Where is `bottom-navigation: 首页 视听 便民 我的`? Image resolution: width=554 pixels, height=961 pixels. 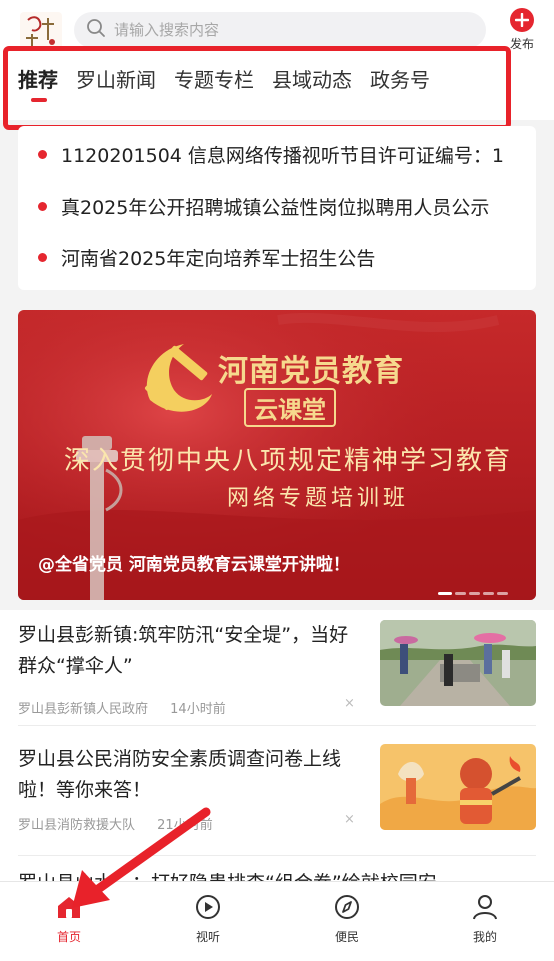
bottom-navigation: 首页 视听 便民 我的 is located at coordinates (277, 921).